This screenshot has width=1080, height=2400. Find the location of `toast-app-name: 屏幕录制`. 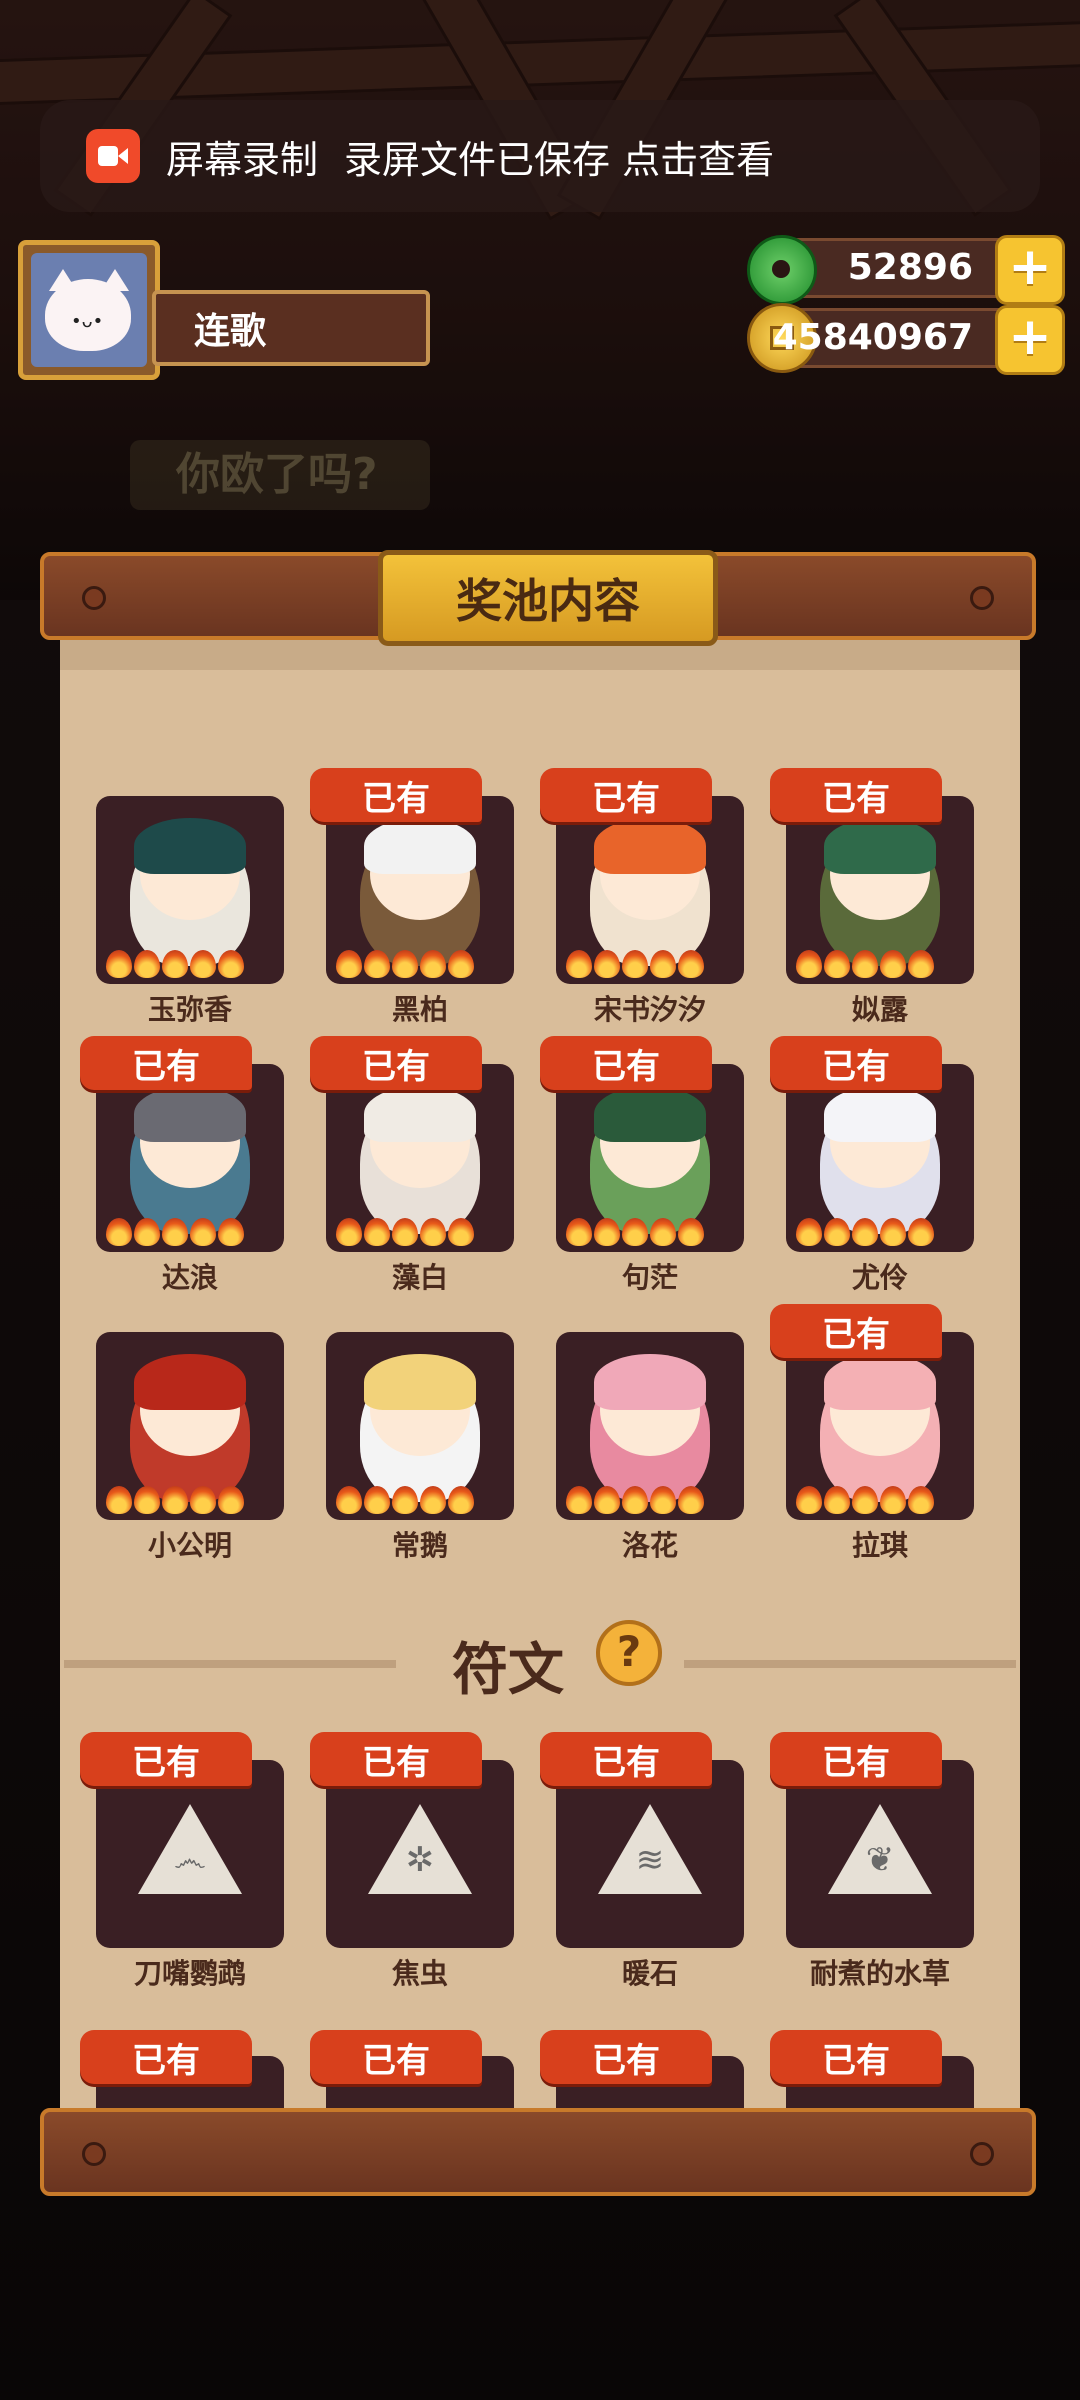

toast-app-name: 屏幕录制 is located at coordinates (242, 159).